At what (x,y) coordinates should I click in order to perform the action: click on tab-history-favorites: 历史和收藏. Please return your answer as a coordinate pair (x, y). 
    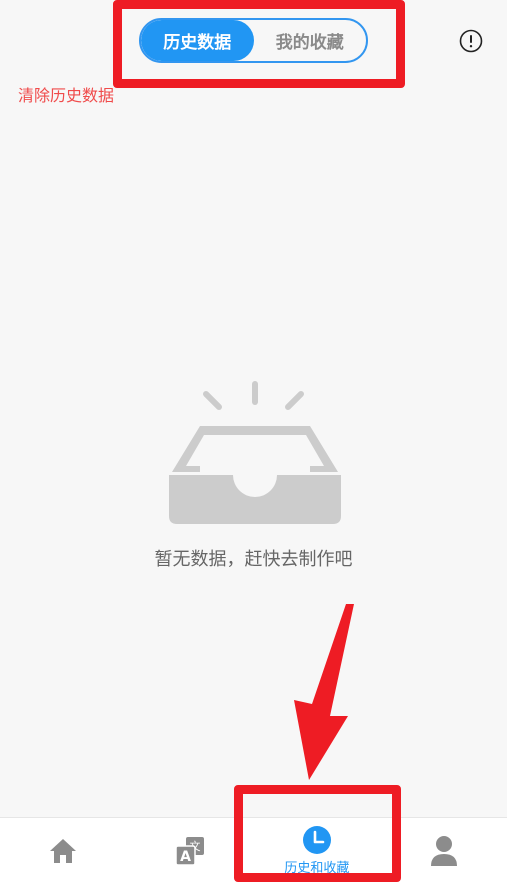
    Looking at the image, I should click on (317, 850).